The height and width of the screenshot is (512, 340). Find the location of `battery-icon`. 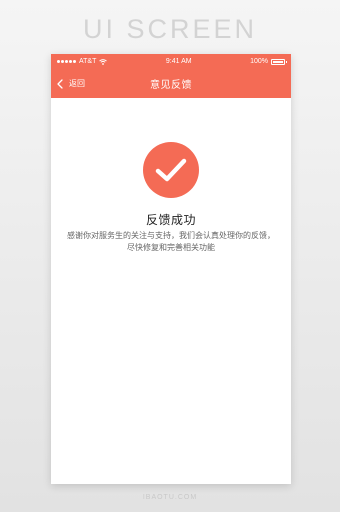

battery-icon is located at coordinates (279, 61).